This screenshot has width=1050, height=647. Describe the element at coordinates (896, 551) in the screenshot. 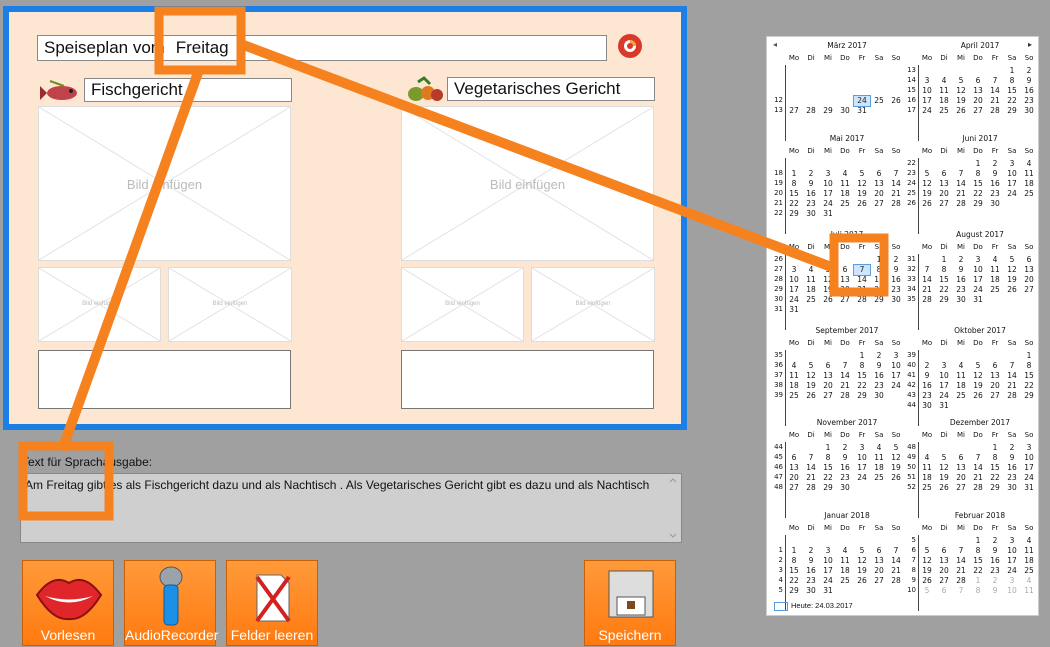

I see `calendar-day: 7` at that location.